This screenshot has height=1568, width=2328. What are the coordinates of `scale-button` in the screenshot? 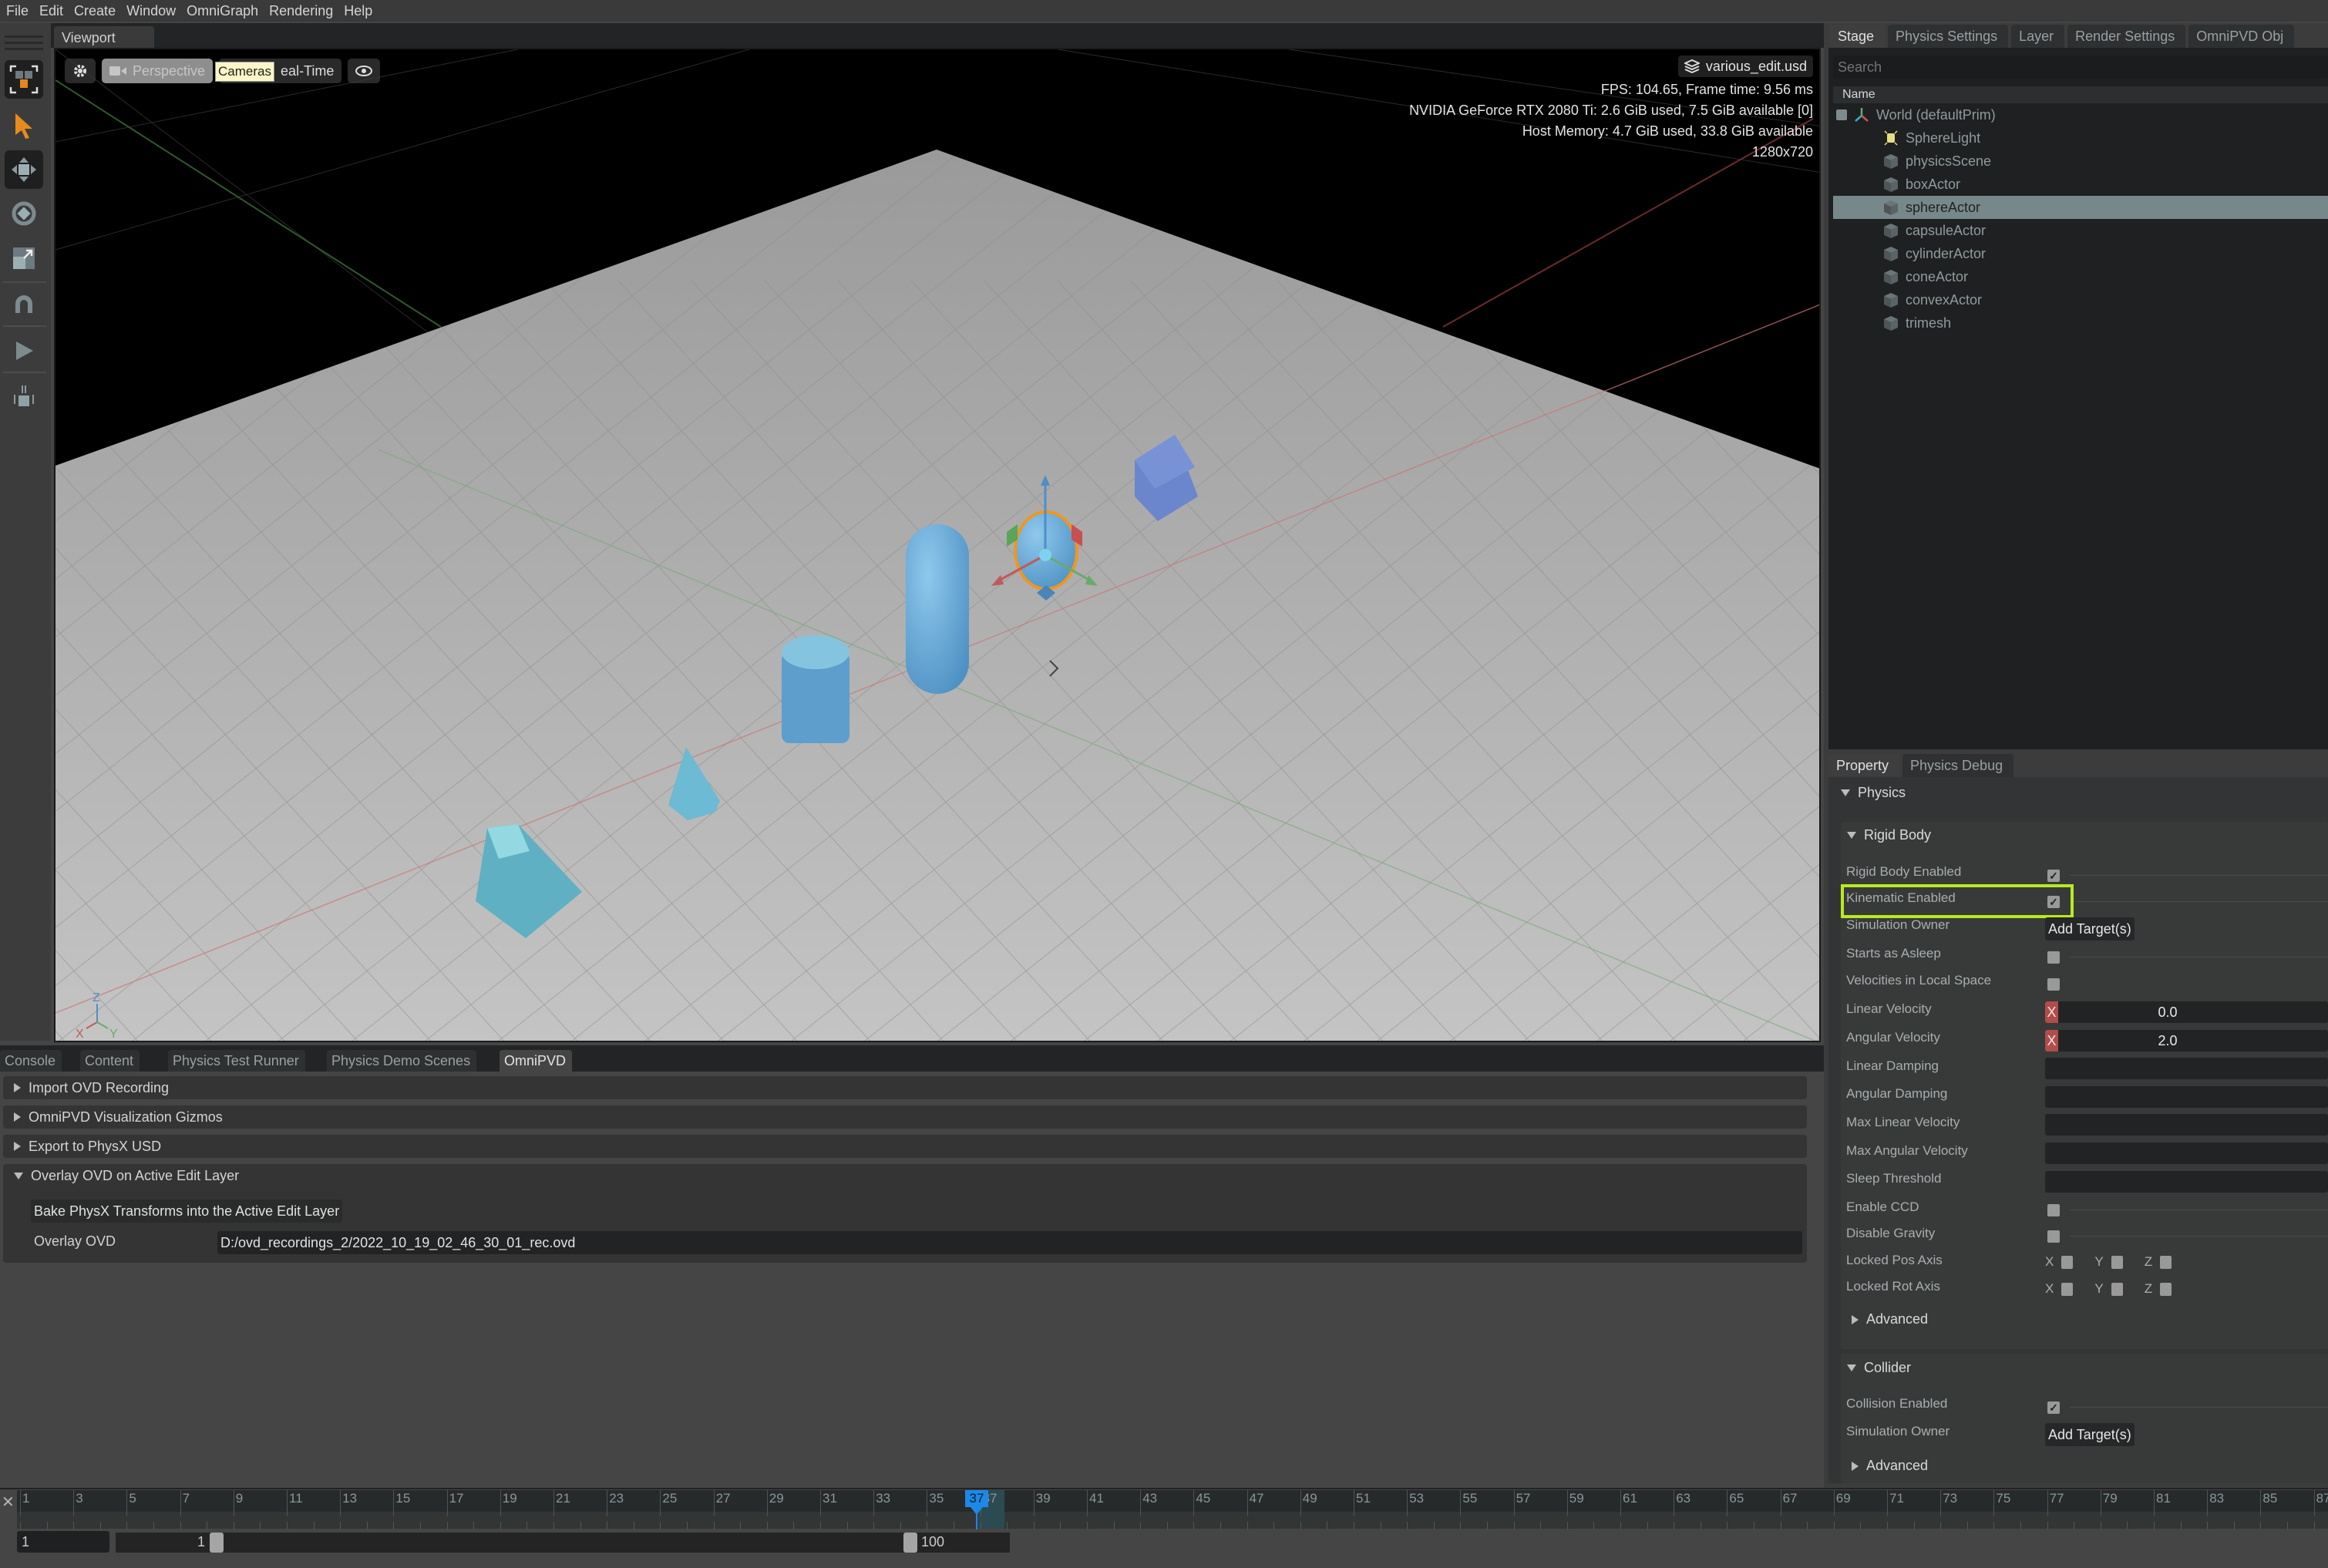 It's located at (24, 258).